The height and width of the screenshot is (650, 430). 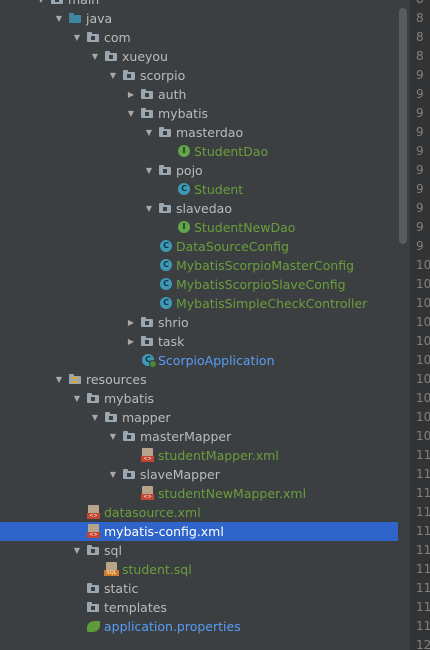 I want to click on tree-item: studentNewMapper.xml, so click(x=199, y=493).